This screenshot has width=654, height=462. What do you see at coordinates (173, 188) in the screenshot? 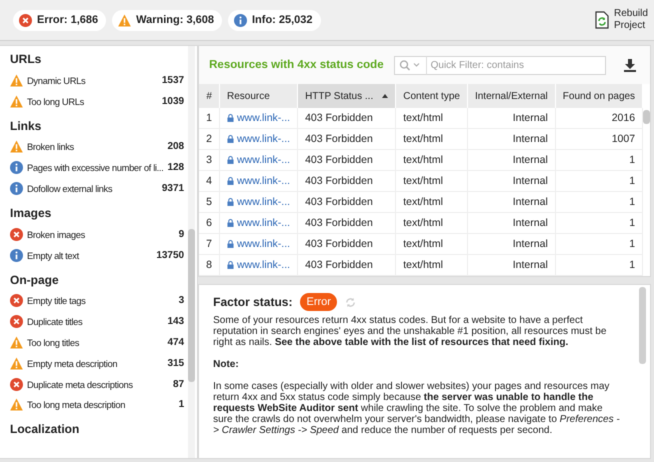
I see `item-count: 9371` at bounding box center [173, 188].